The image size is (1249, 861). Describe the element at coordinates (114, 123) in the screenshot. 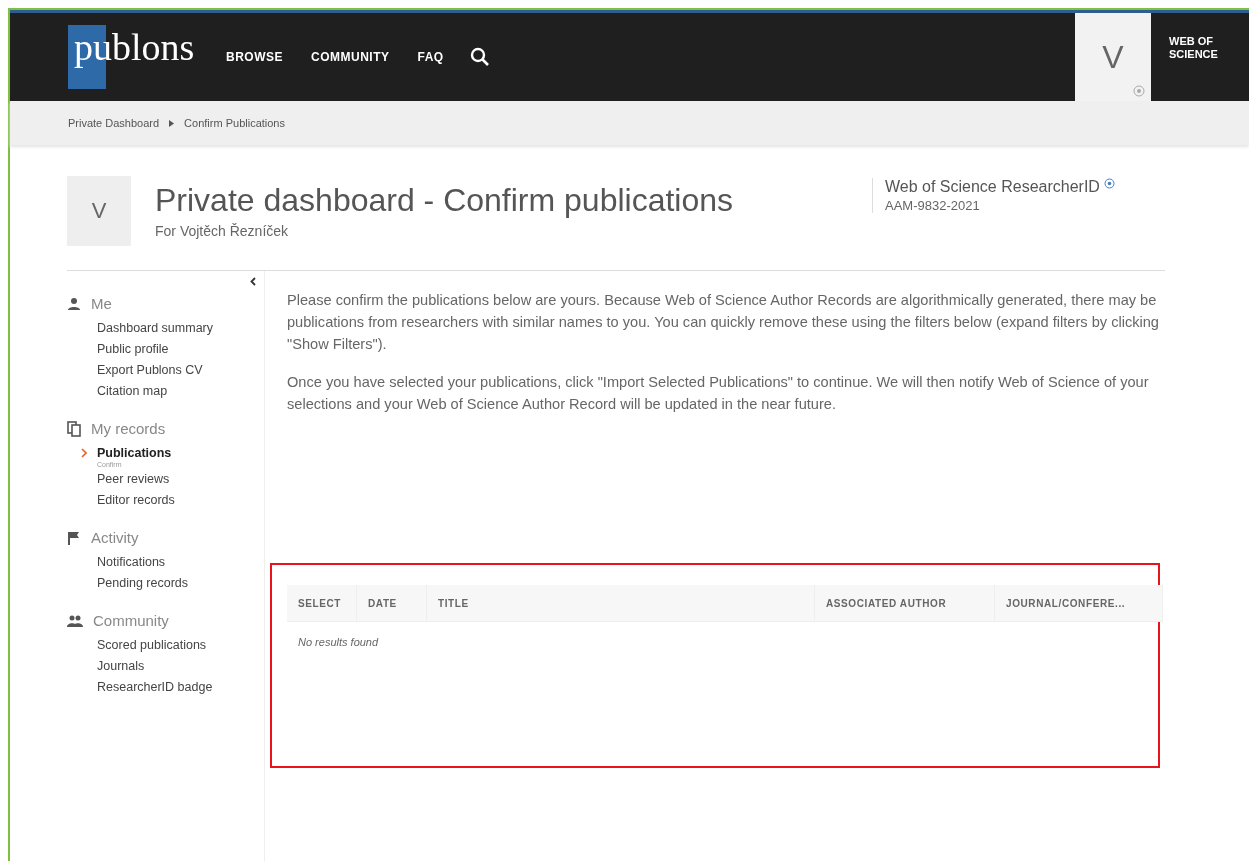

I see `breadcrumb-link: Private Dashboard` at that location.